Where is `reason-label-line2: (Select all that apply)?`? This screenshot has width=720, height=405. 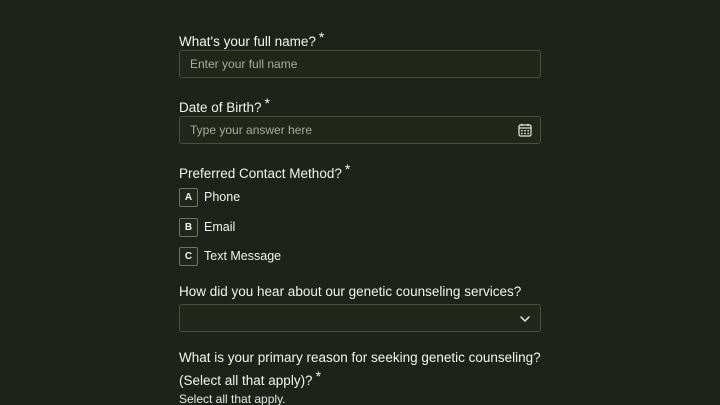
reason-label-line2: (Select all that apply)? is located at coordinates (246, 380).